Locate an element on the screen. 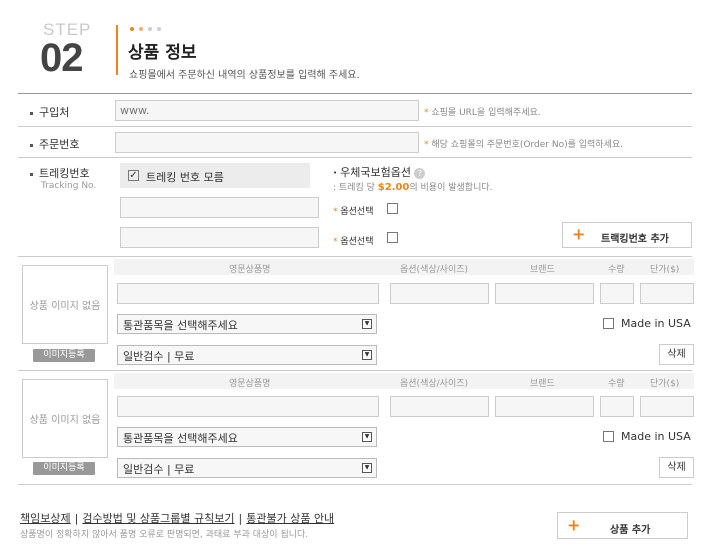  insurance-description: : 트레킹 당 $2.00의 비용이 발생합니다. is located at coordinates (413, 186).